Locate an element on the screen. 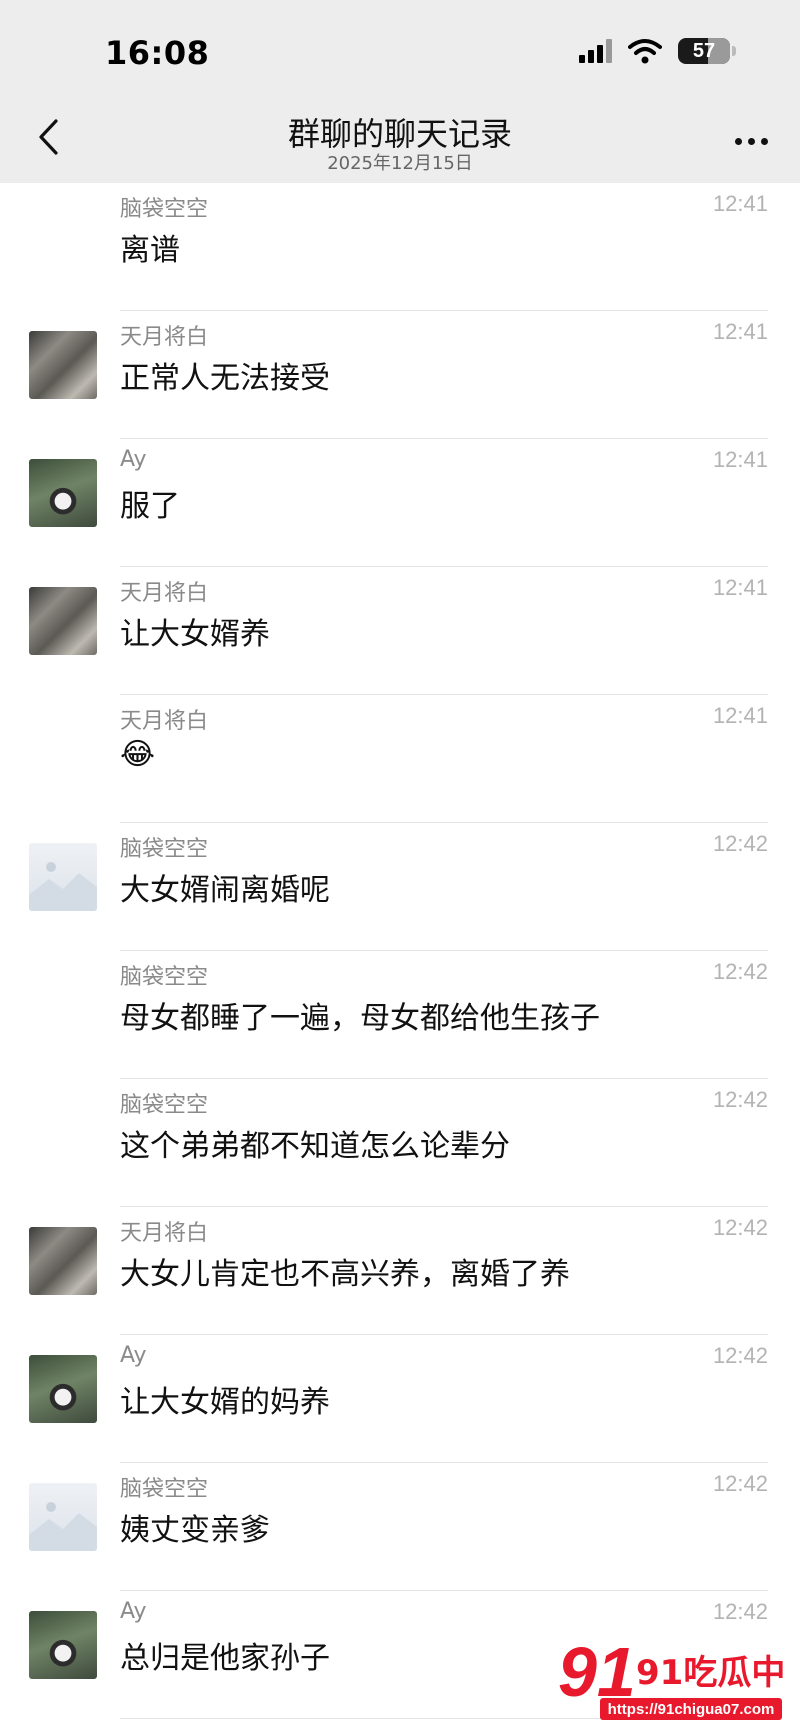  message-text: 姨丈变亲爹 is located at coordinates (195, 1530).